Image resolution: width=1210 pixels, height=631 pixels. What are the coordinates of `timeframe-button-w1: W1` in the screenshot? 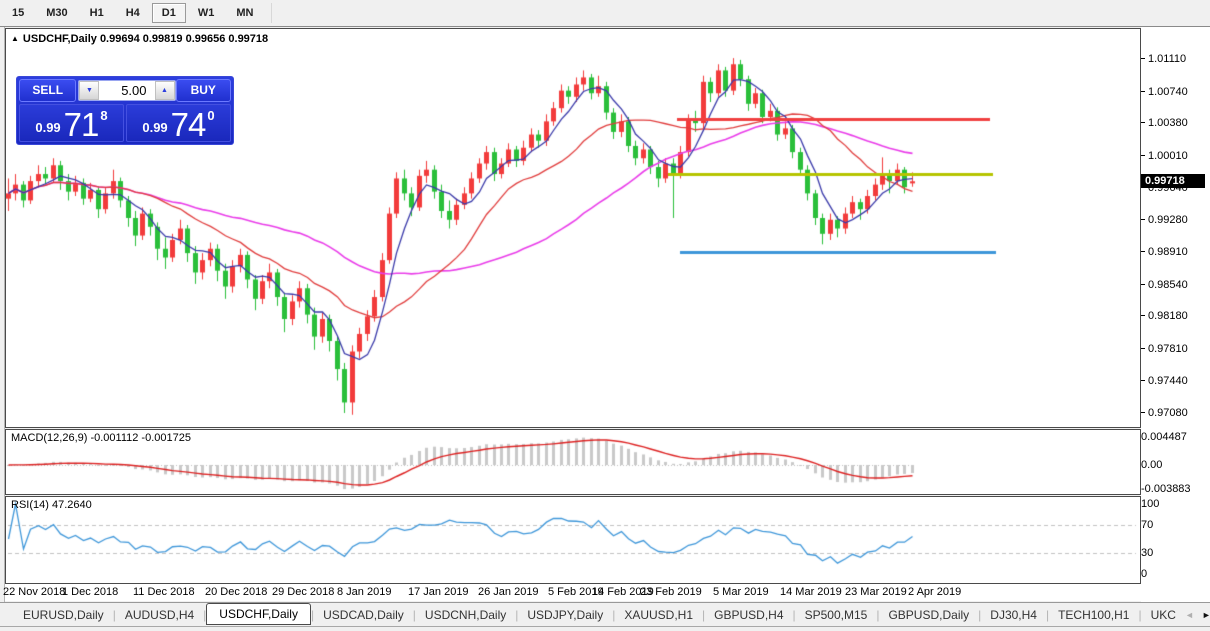 It's located at (206, 13).